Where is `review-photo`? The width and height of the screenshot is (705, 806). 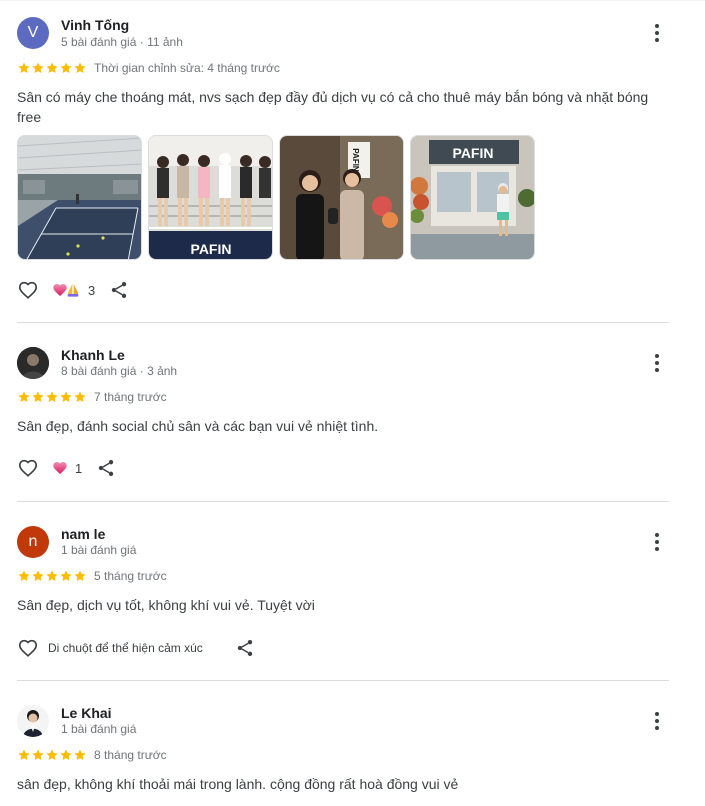 review-photo is located at coordinates (79, 197).